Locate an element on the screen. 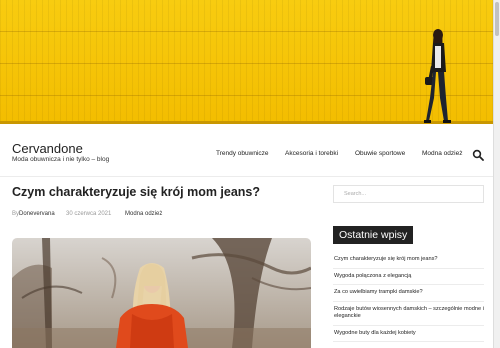 This screenshot has height=348, width=500. nav-item-akcesoria-i-torebki: Akcesoria i torebki is located at coordinates (311, 153).